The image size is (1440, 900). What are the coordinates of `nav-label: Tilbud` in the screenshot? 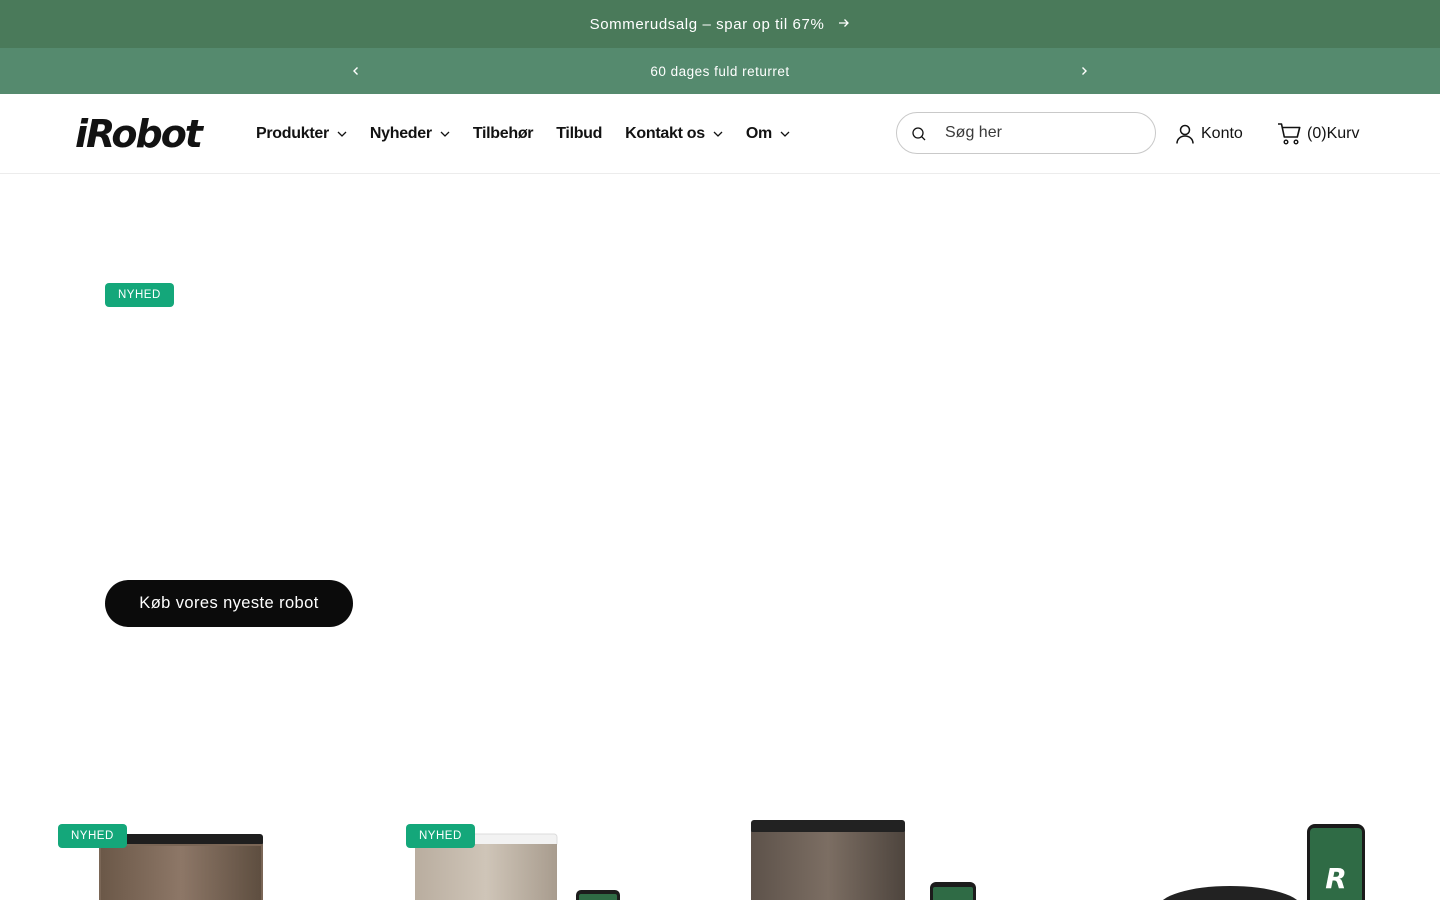 It's located at (579, 133).